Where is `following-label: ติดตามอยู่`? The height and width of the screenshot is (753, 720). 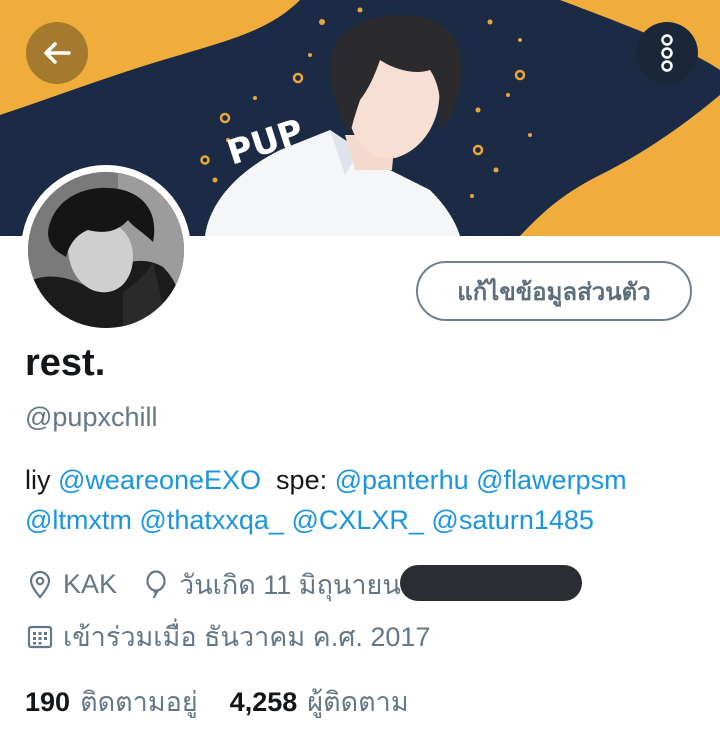
following-label: ติดตามอยู่ is located at coordinates (139, 702).